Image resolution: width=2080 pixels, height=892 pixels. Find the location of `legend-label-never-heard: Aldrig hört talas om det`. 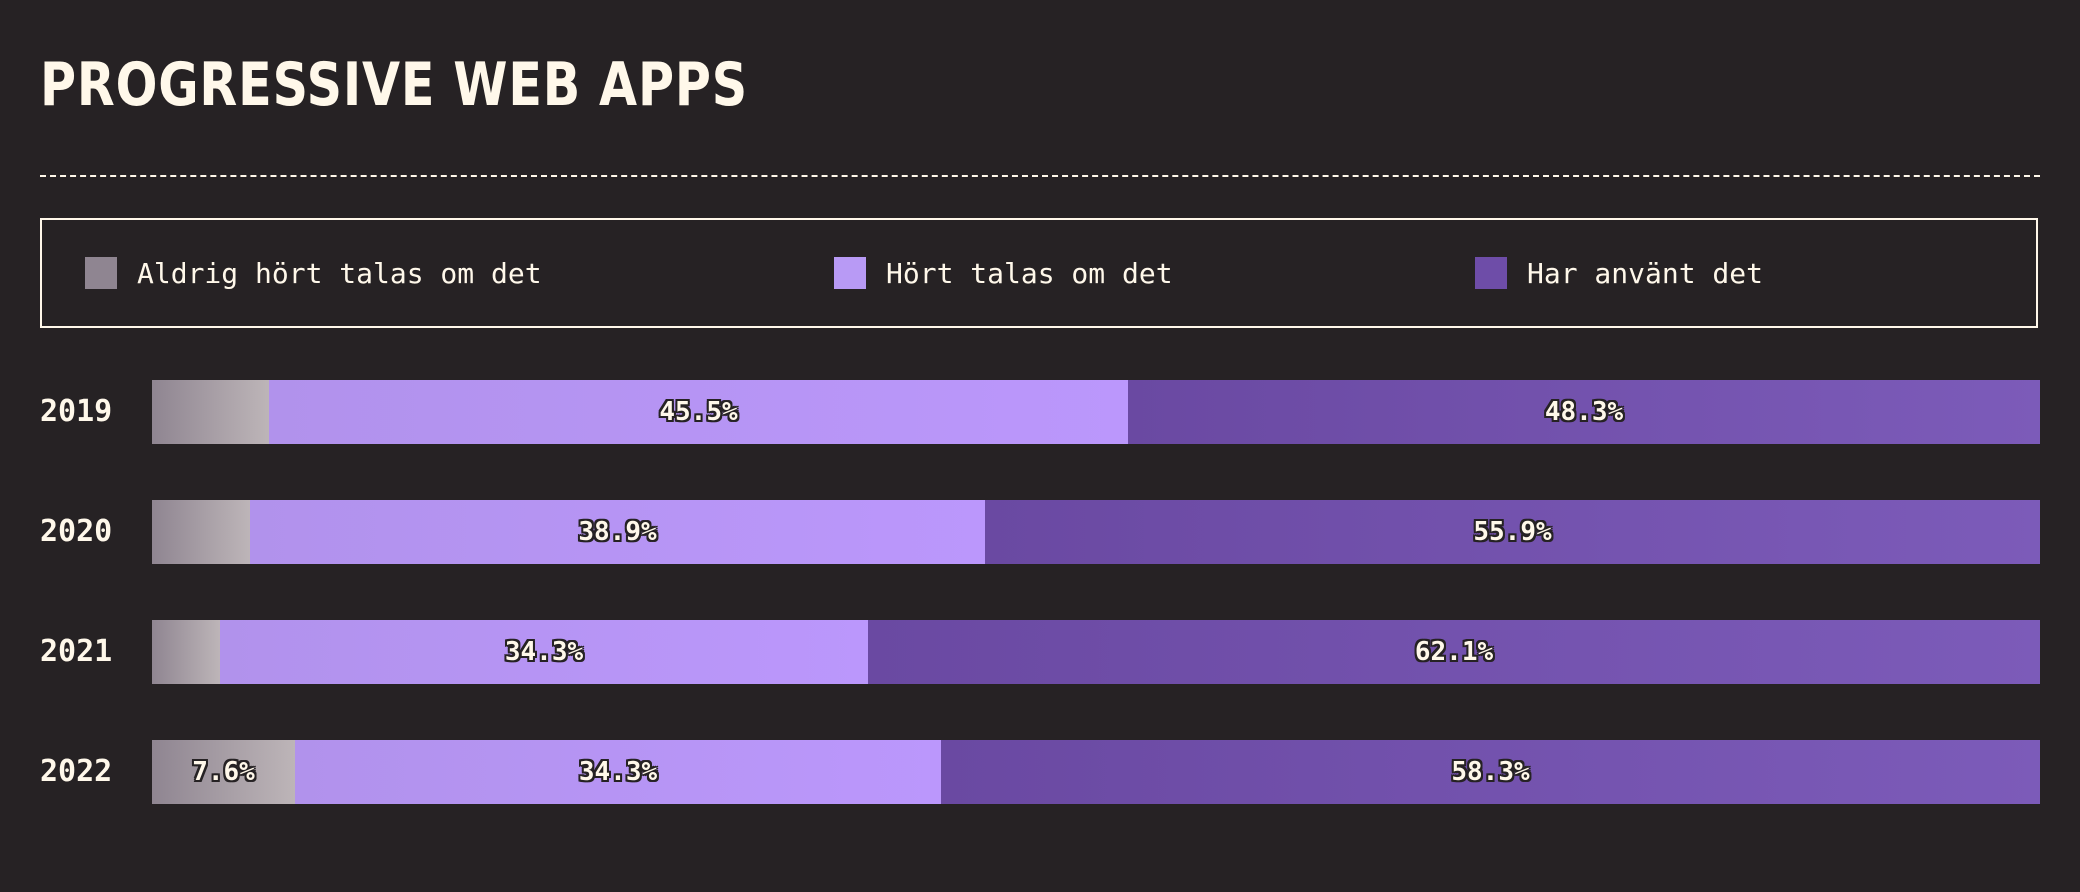

legend-label-never-heard: Aldrig hört talas om det is located at coordinates (339, 273).